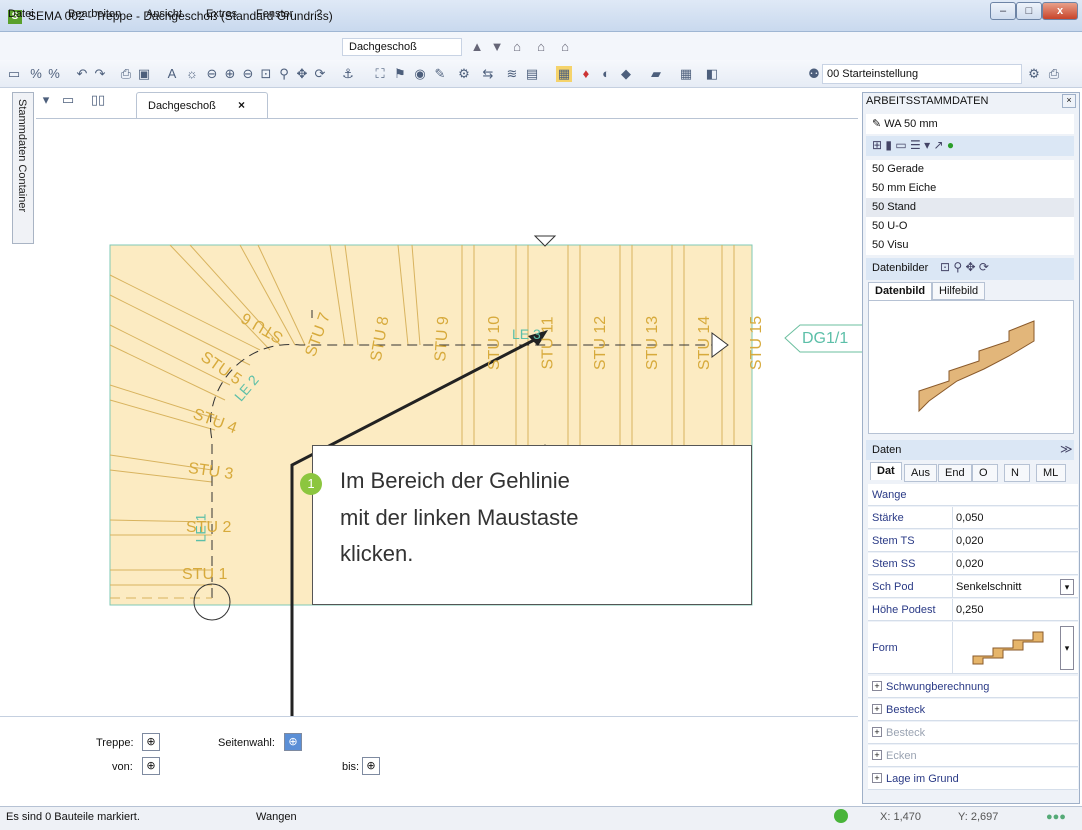 This screenshot has height=830, width=1082. Describe the element at coordinates (886, 471) in the screenshot. I see `tab-dat: Dat` at that location.